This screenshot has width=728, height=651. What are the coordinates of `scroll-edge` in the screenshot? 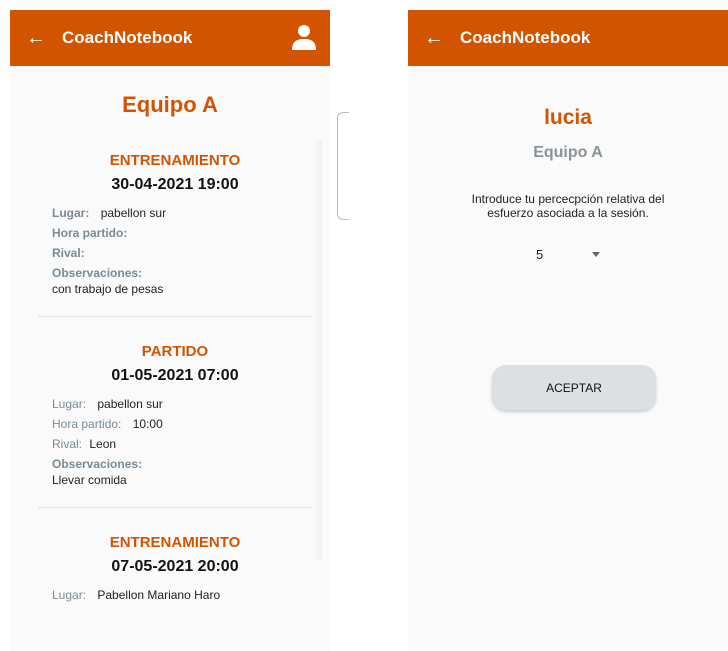 It's located at (317, 350).